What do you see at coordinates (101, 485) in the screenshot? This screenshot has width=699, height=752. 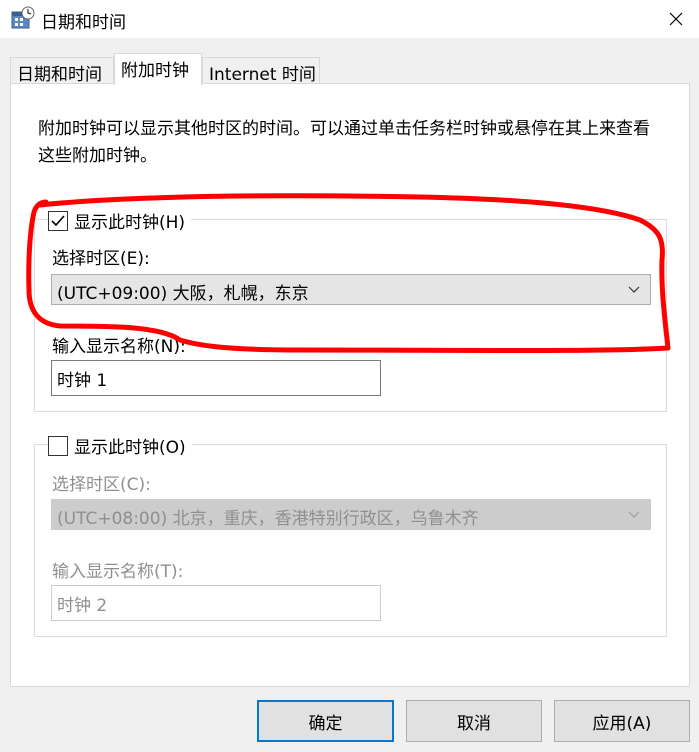 I see `clock2-timezone-label: 选择时区(C):` at bounding box center [101, 485].